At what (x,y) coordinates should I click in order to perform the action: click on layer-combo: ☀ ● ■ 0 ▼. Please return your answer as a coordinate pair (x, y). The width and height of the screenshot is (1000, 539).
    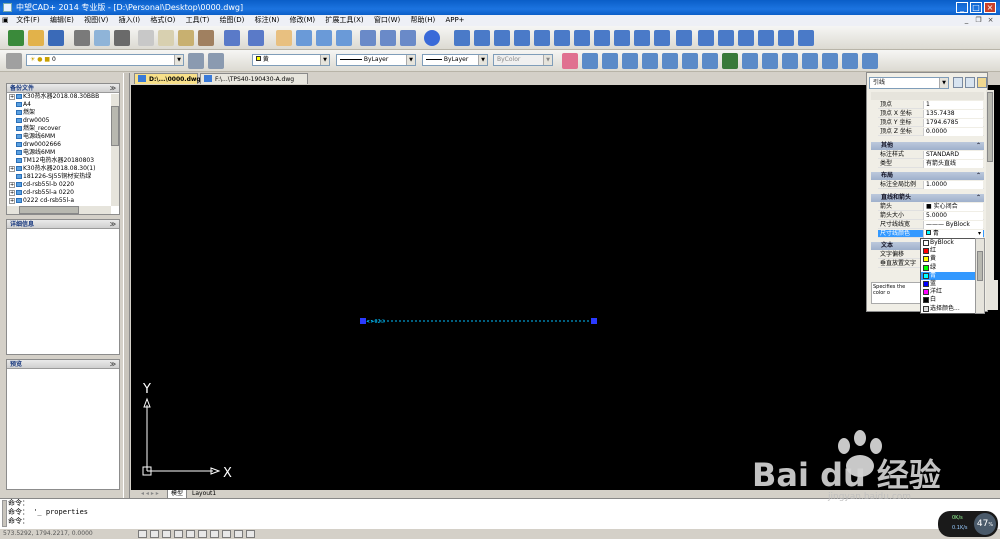
    Looking at the image, I should click on (105, 60).